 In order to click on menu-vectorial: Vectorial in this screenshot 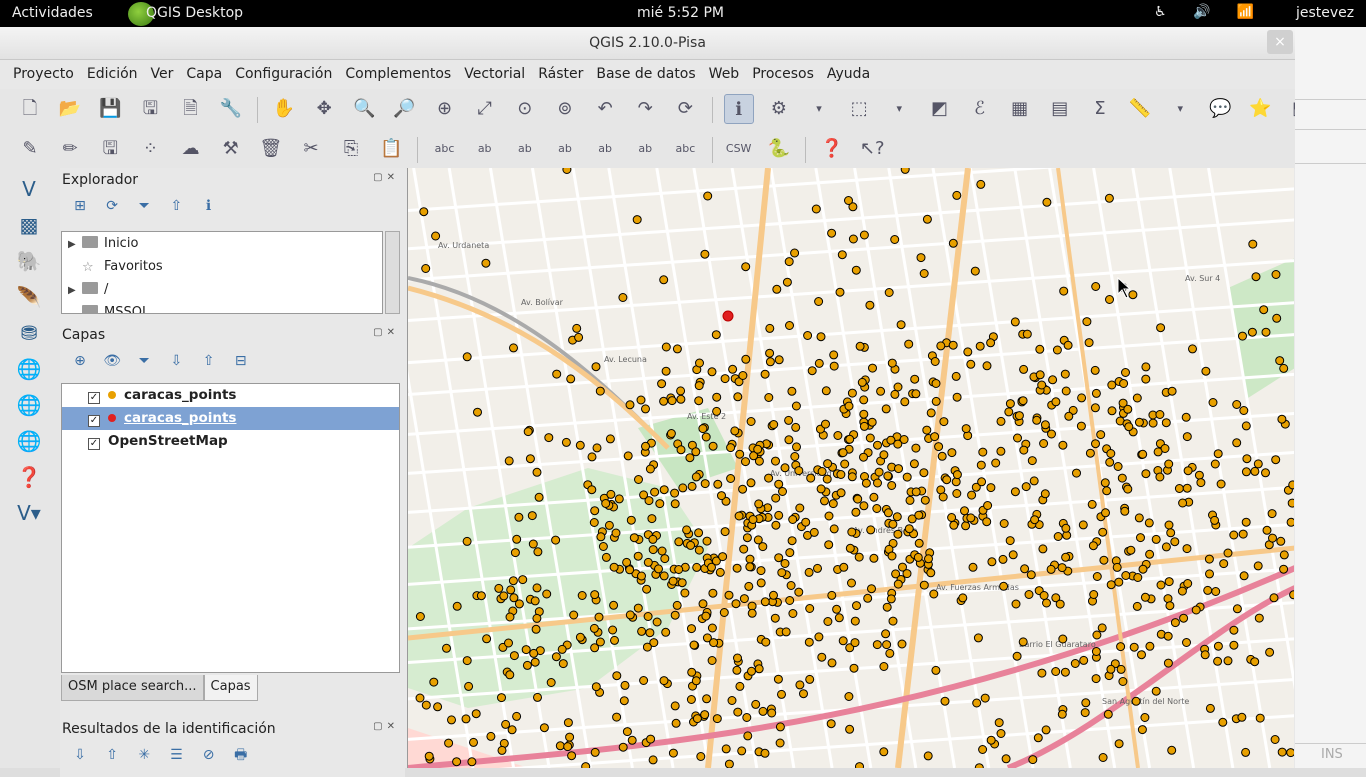, I will do `click(494, 71)`.